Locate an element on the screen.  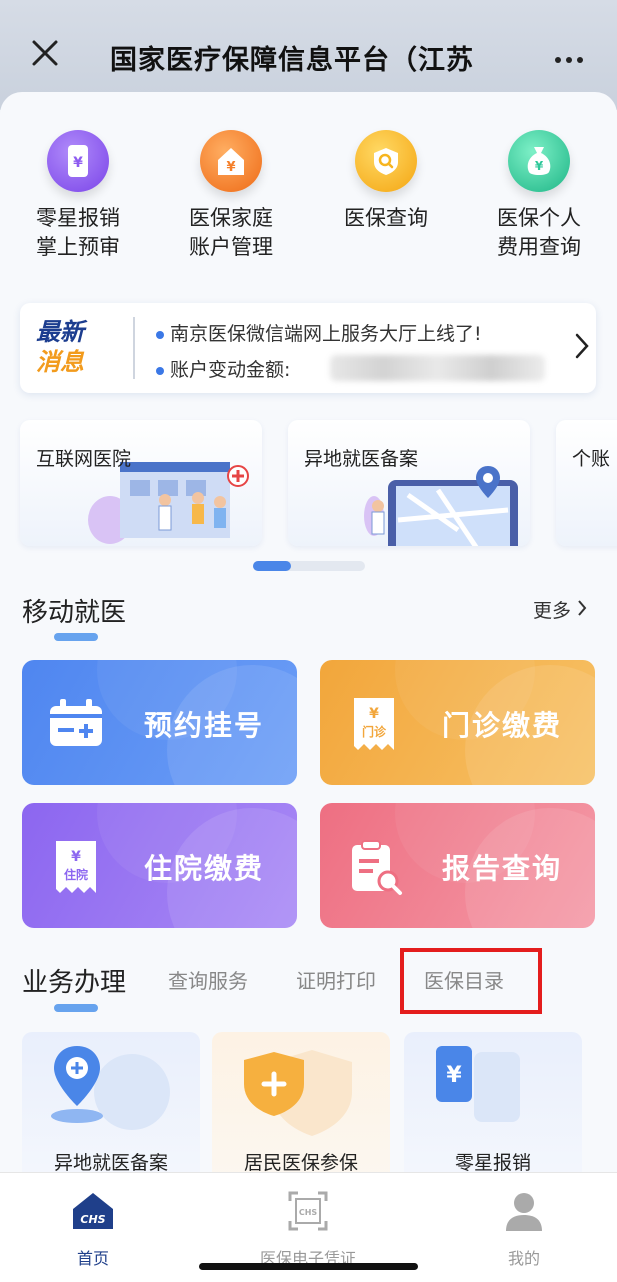
appointment-icon is located at coordinates (76, 722).